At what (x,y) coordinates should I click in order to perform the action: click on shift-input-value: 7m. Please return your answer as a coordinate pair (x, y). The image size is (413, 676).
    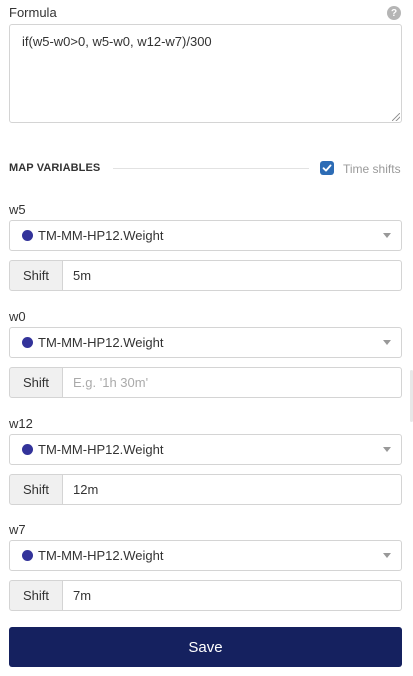
    Looking at the image, I should click on (82, 595).